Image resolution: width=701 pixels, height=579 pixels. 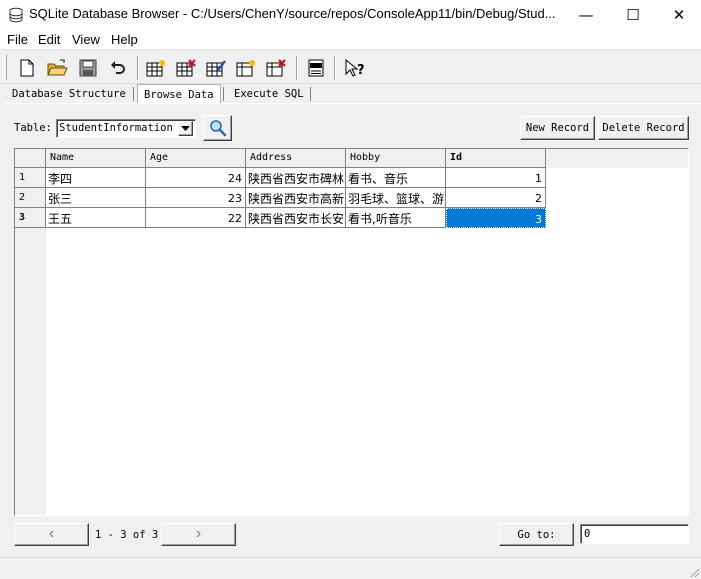 What do you see at coordinates (350, 39) in the screenshot?
I see `menu-bar: File Edit View Help` at bounding box center [350, 39].